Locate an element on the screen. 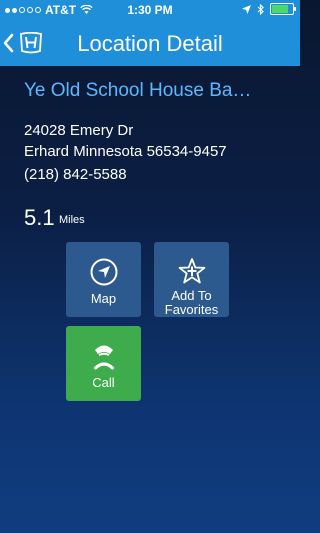  nav-bar: Location Detail is located at coordinates (150, 43).